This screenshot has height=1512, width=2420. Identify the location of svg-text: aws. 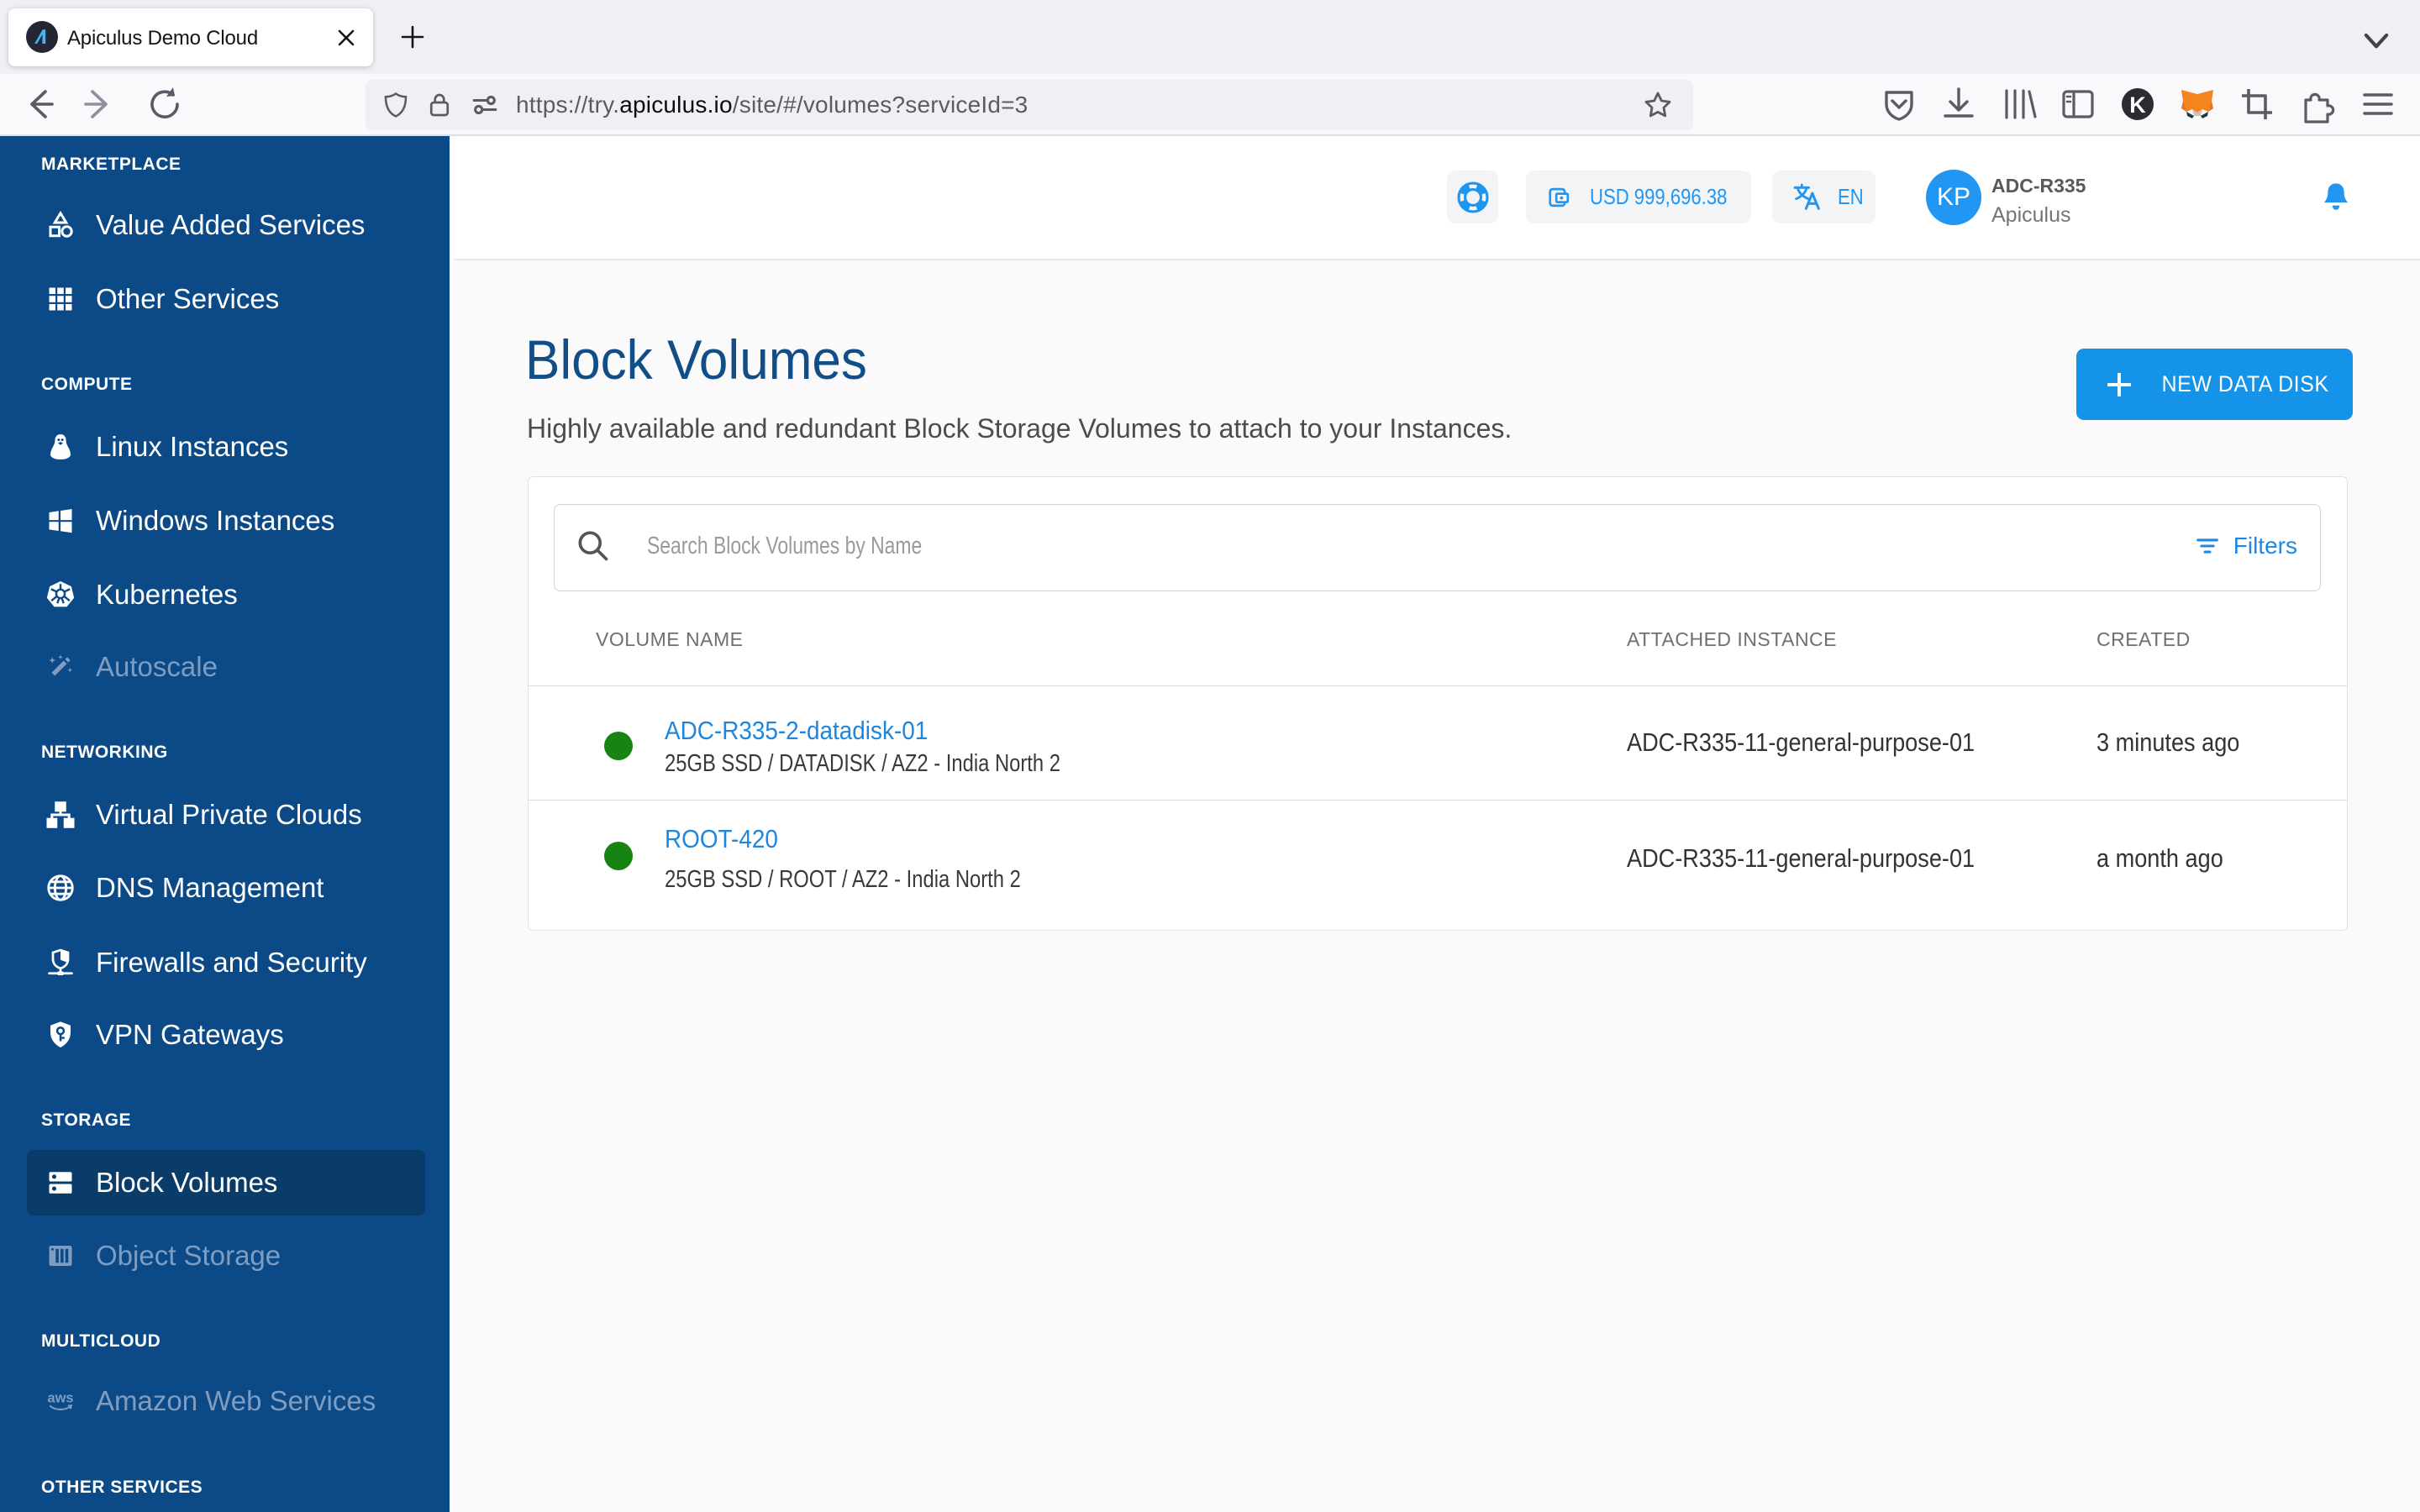
(60, 1398).